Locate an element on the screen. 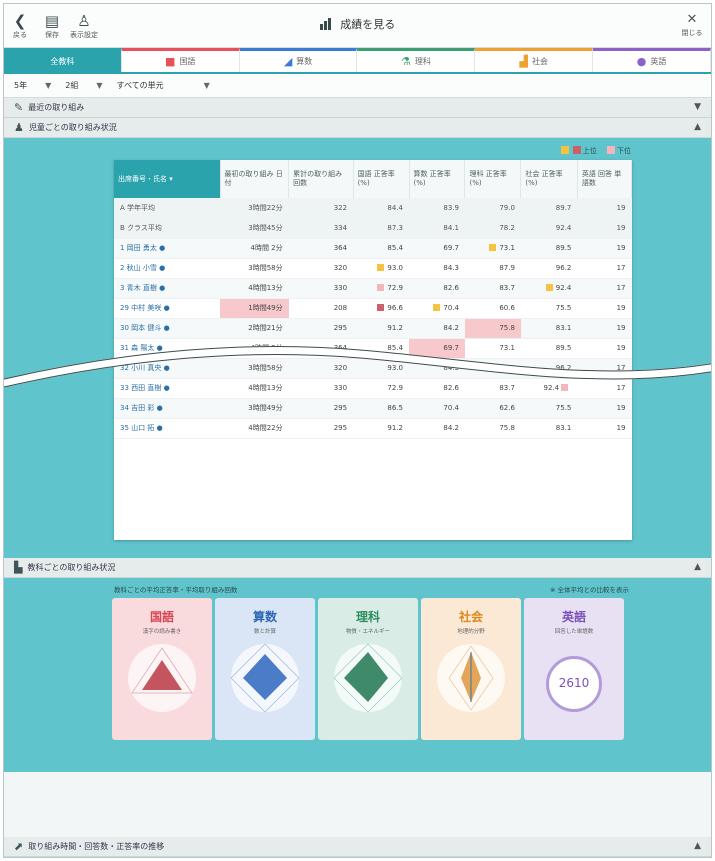 The height and width of the screenshot is (861, 715). class-value: 2組 is located at coordinates (72, 85).